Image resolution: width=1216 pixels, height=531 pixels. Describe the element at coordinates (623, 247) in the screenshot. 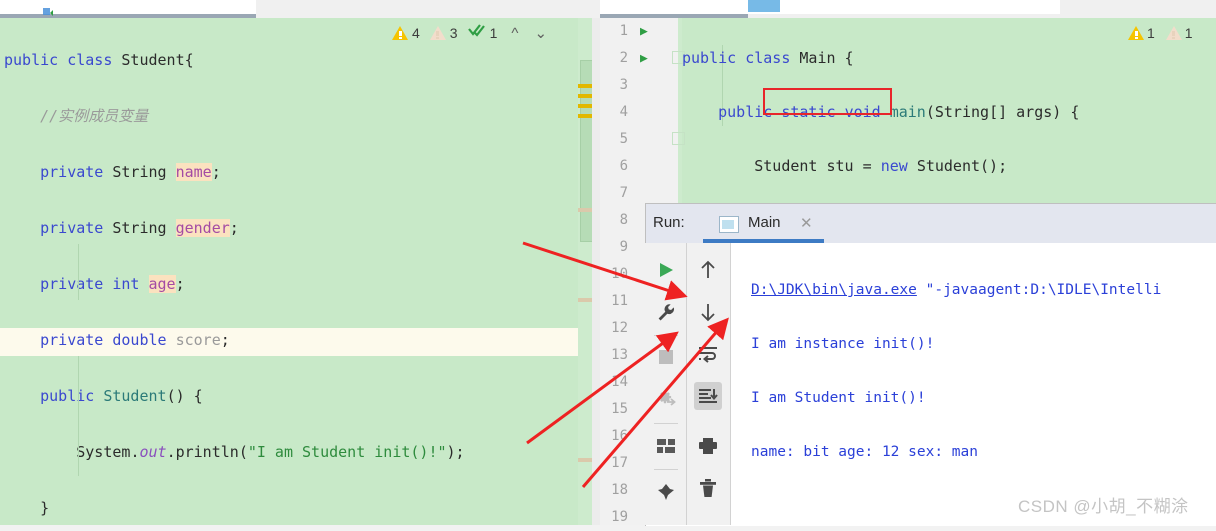

I see `line-number: 9` at that location.